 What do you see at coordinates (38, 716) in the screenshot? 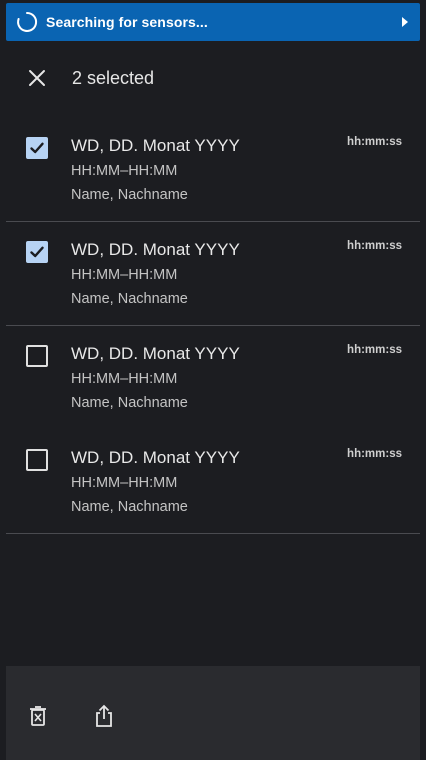
I see `delete-icon` at bounding box center [38, 716].